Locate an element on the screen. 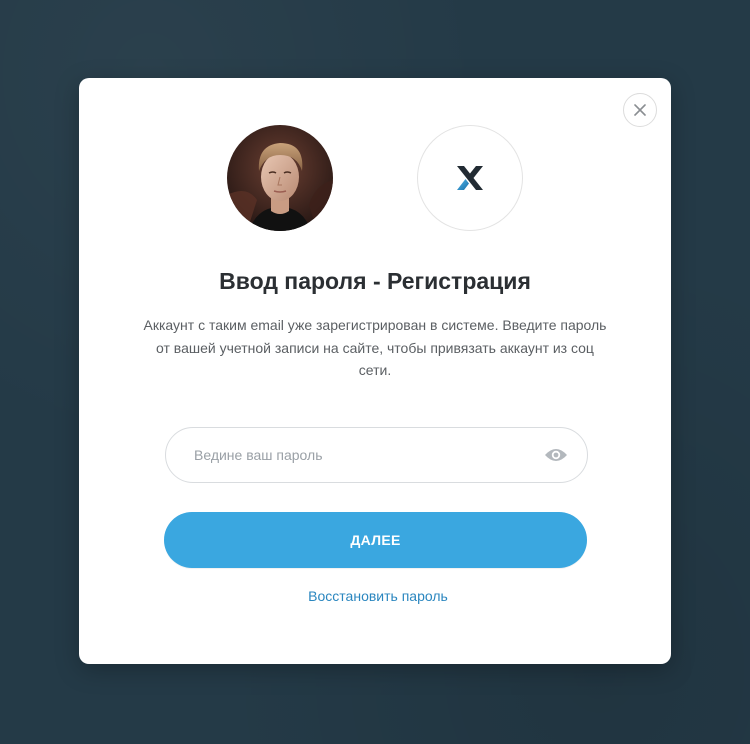 The image size is (750, 744). eye-icon is located at coordinates (556, 455).